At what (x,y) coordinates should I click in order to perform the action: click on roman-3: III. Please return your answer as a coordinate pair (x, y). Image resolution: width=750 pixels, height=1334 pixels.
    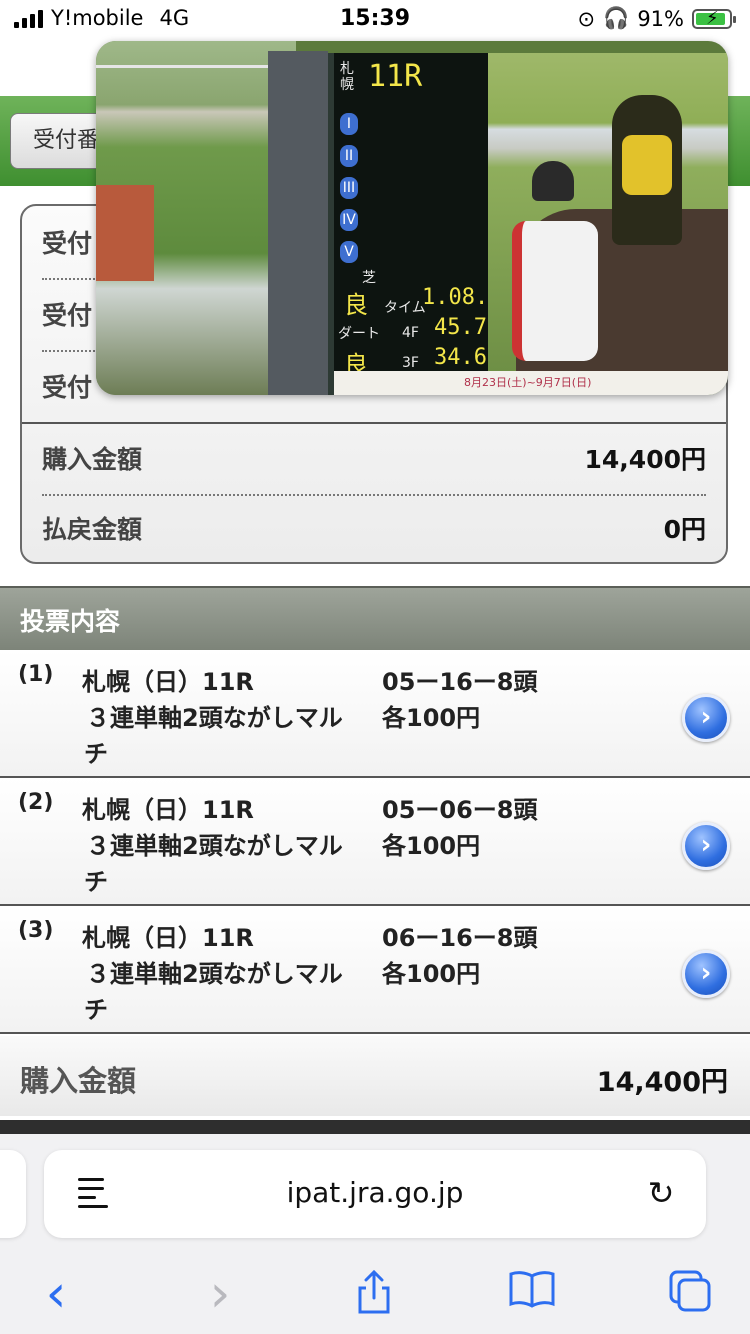
    Looking at the image, I should click on (349, 188).